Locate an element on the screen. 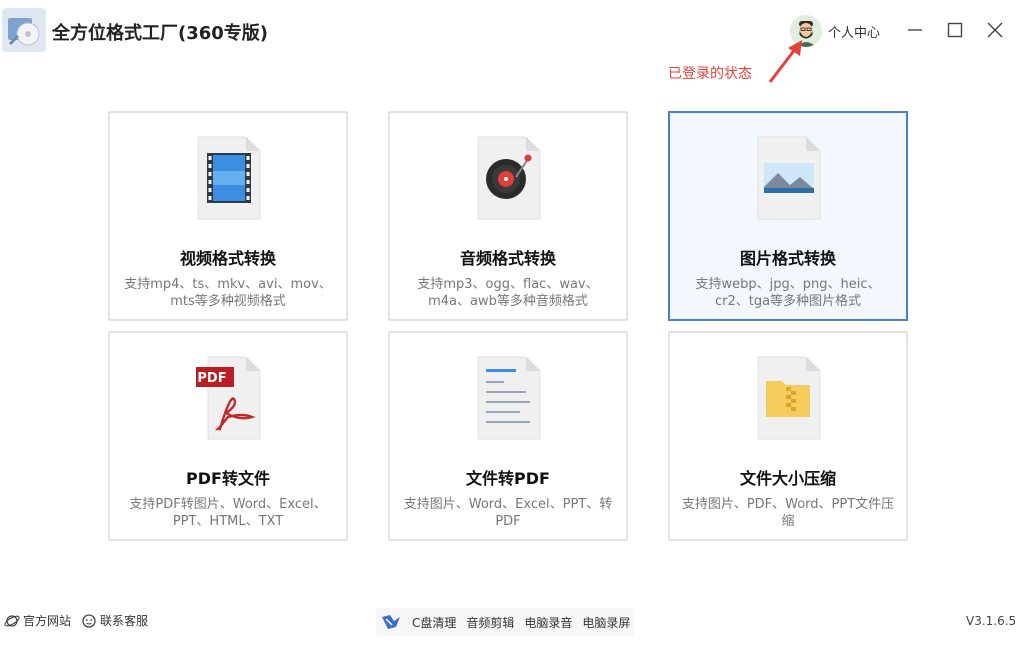 The height and width of the screenshot is (652, 1016). card-file-to-pdf: 文件转PDF 支持图片、Word、Excel、PPT、转PDF is located at coordinates (508, 436).